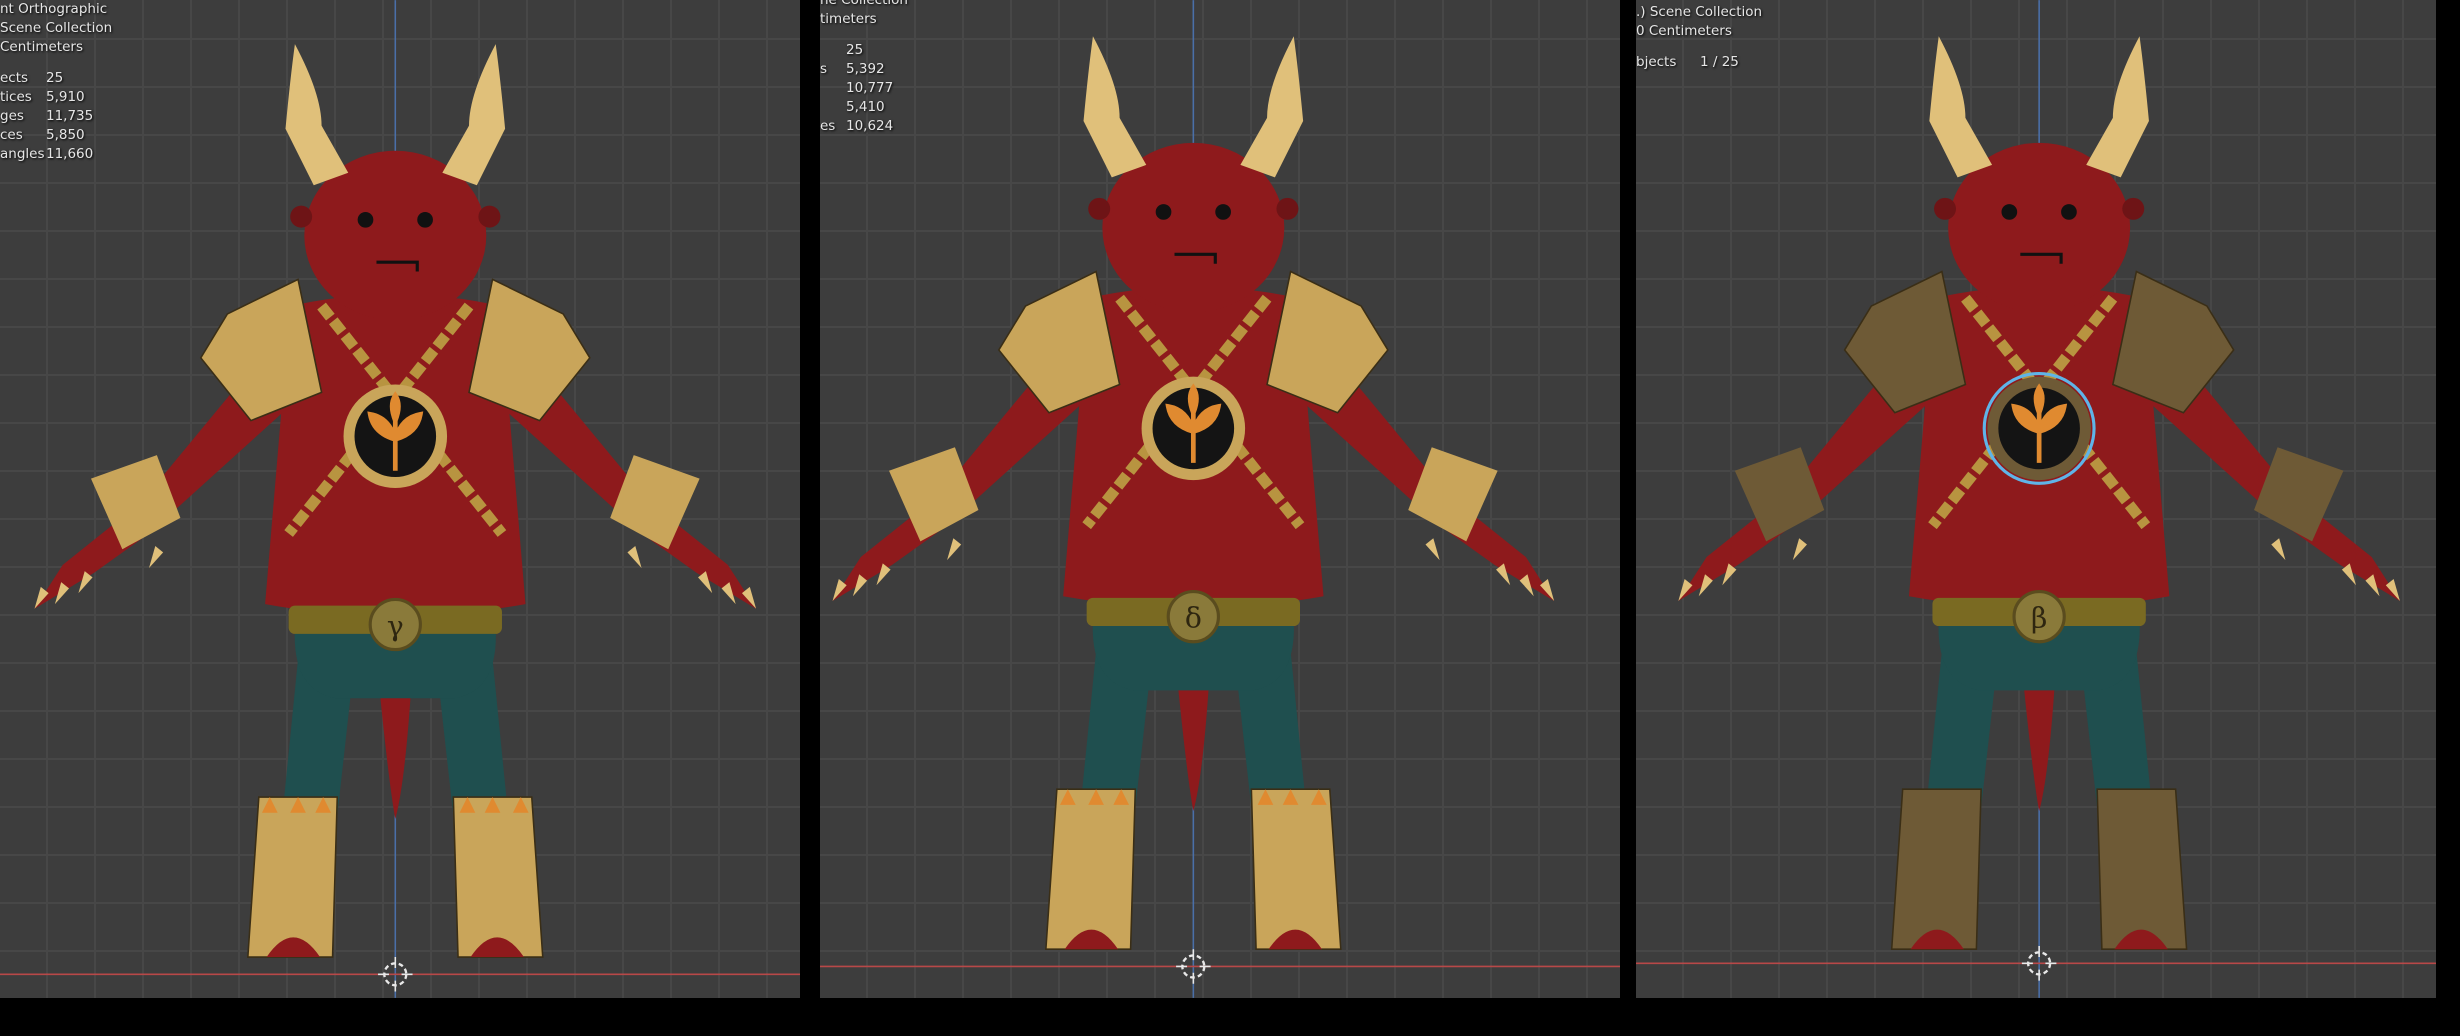 Image resolution: width=2460 pixels, height=1036 pixels. Describe the element at coordinates (848, 19) in the screenshot. I see `unit-scale: timeters` at that location.